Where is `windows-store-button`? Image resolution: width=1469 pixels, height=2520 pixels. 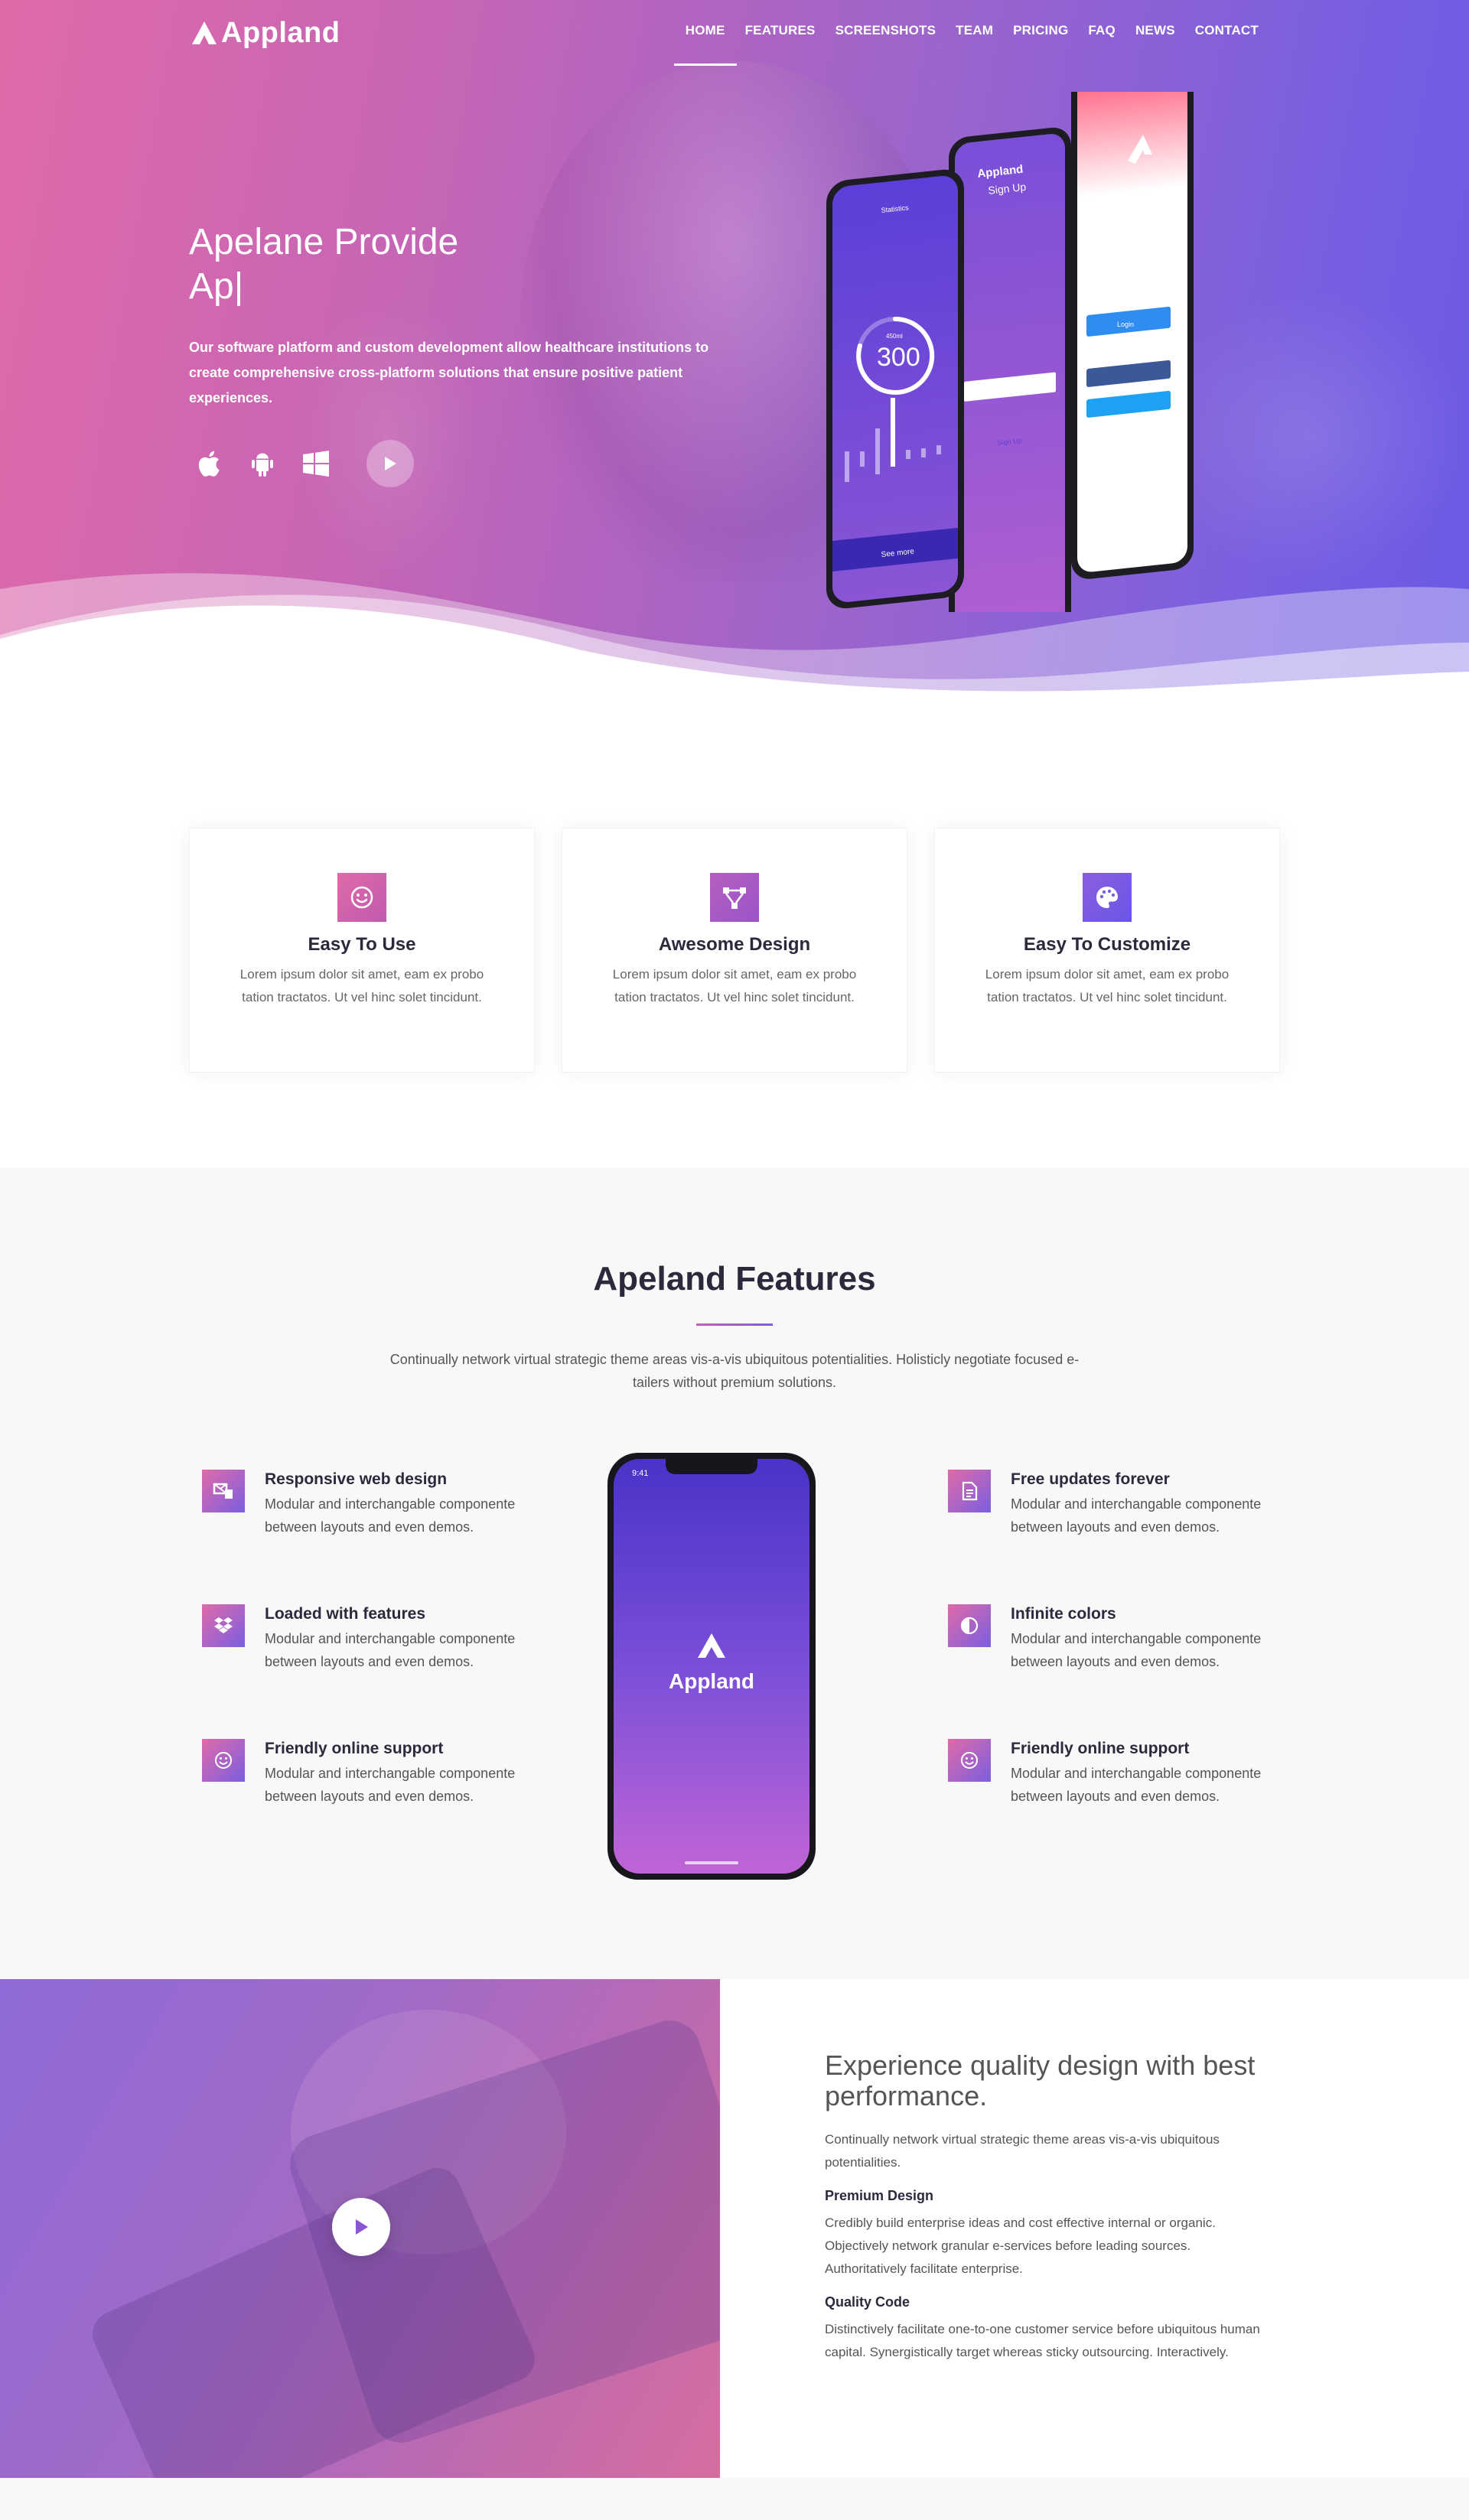 windows-store-button is located at coordinates (316, 463).